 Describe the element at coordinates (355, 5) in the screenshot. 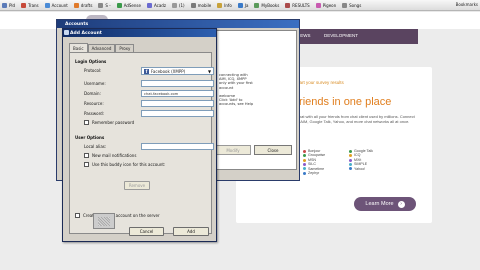

I see `bookmark-label: Songs` at that location.